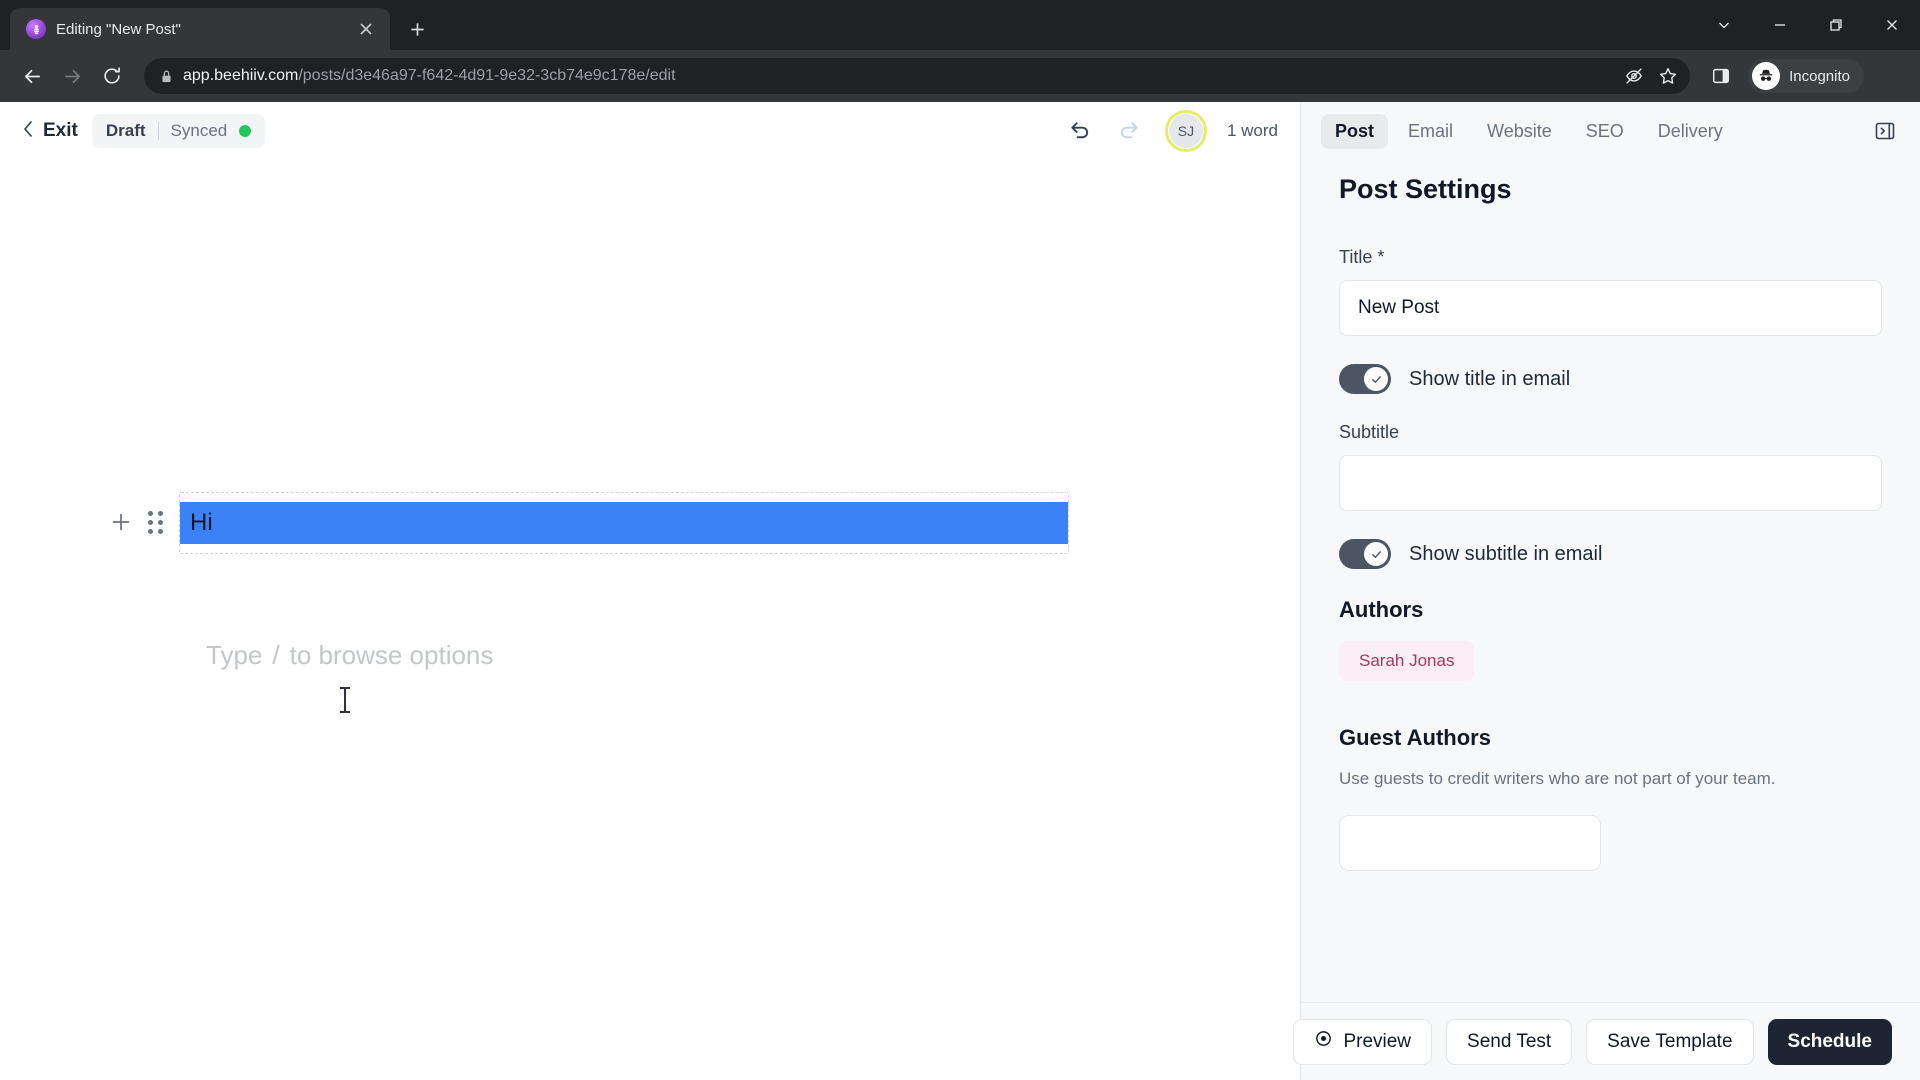 Image resolution: width=1920 pixels, height=1080 pixels. Describe the element at coordinates (36, 29) in the screenshot. I see `beehiiv-bee-icon` at that location.